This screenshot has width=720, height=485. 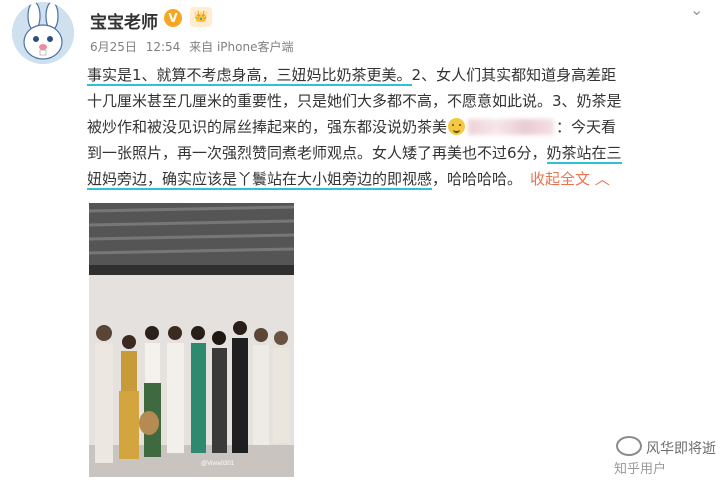 What do you see at coordinates (640, 469) in the screenshot?
I see `watermark-sub: 知乎用户` at bounding box center [640, 469].